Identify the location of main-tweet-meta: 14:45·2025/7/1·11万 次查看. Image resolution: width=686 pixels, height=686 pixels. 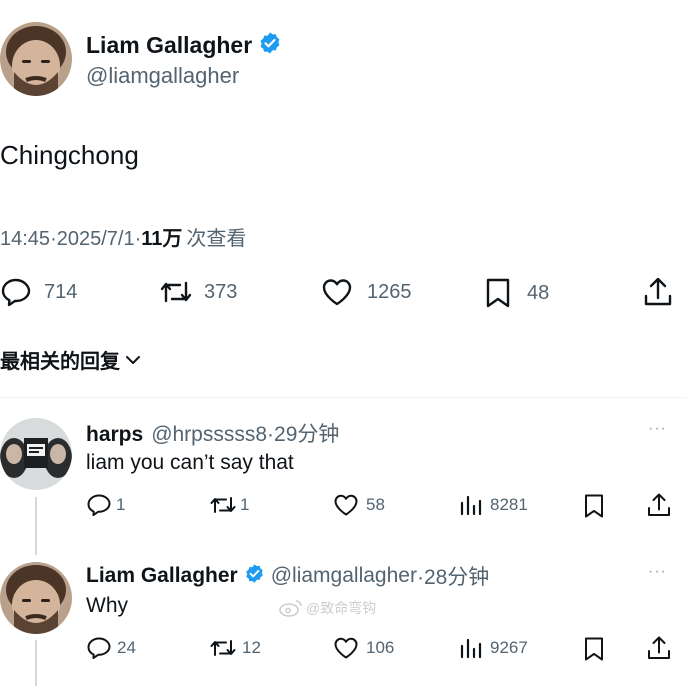
(123, 236).